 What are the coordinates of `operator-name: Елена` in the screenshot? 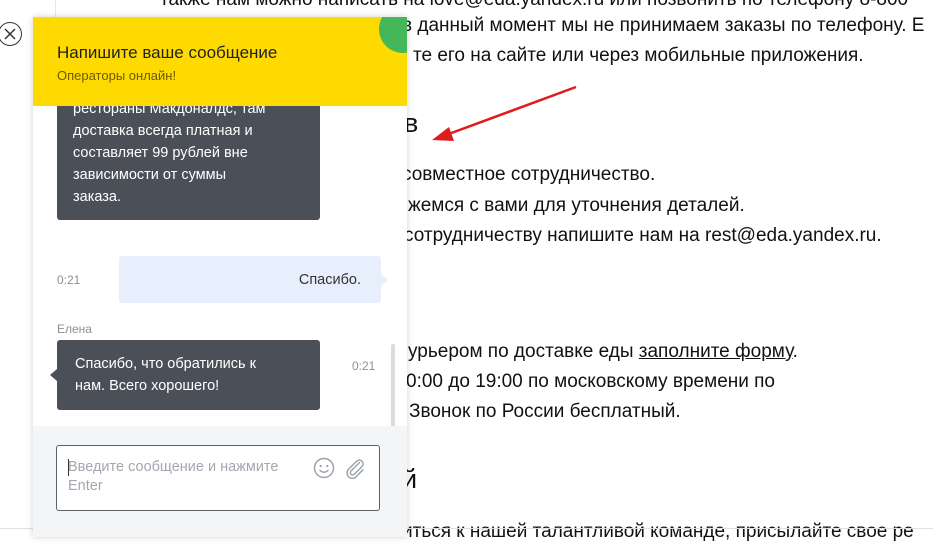 It's located at (74, 329).